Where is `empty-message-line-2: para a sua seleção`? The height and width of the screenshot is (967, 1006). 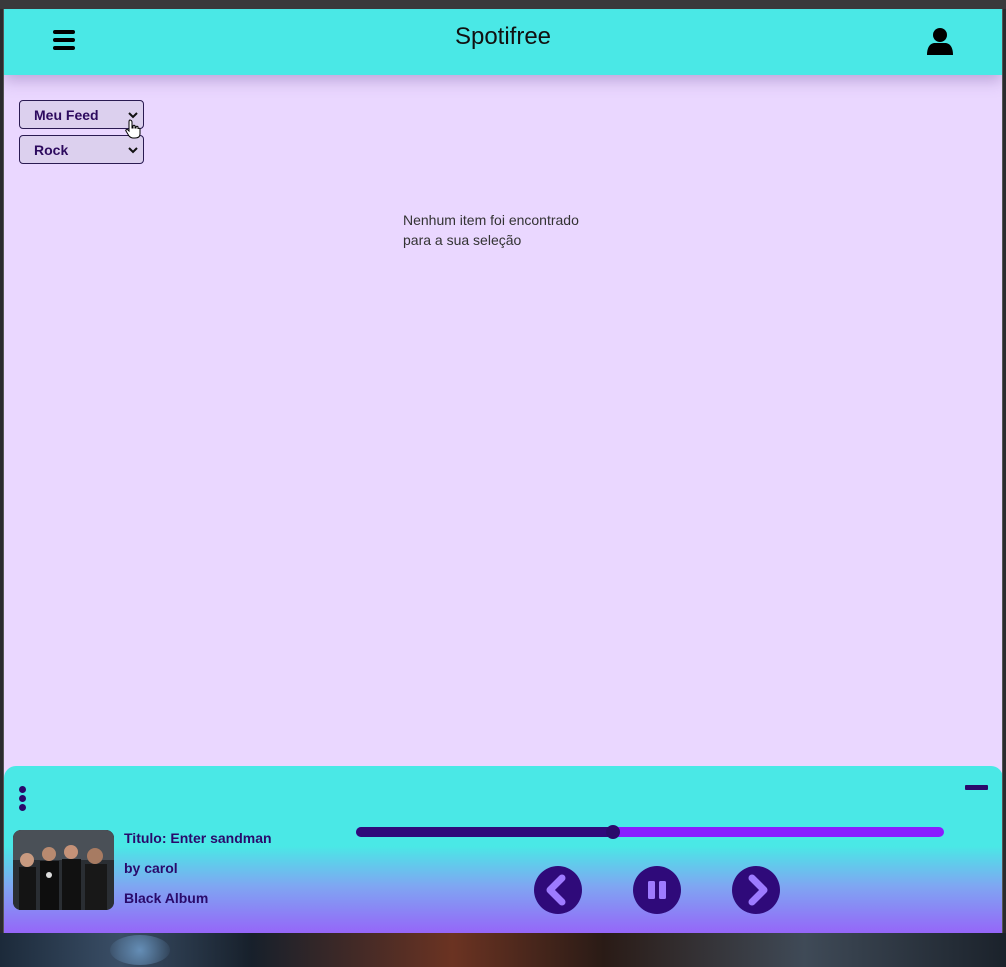 empty-message-line-2: para a sua seleção is located at coordinates (462, 240).